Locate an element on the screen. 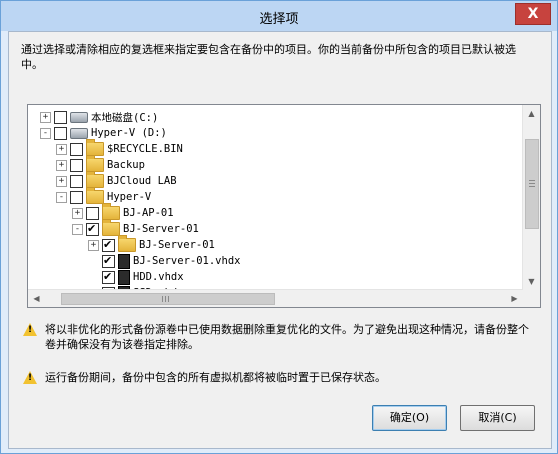 This screenshot has width=558, height=454. scrollbar-corner is located at coordinates (531, 298).